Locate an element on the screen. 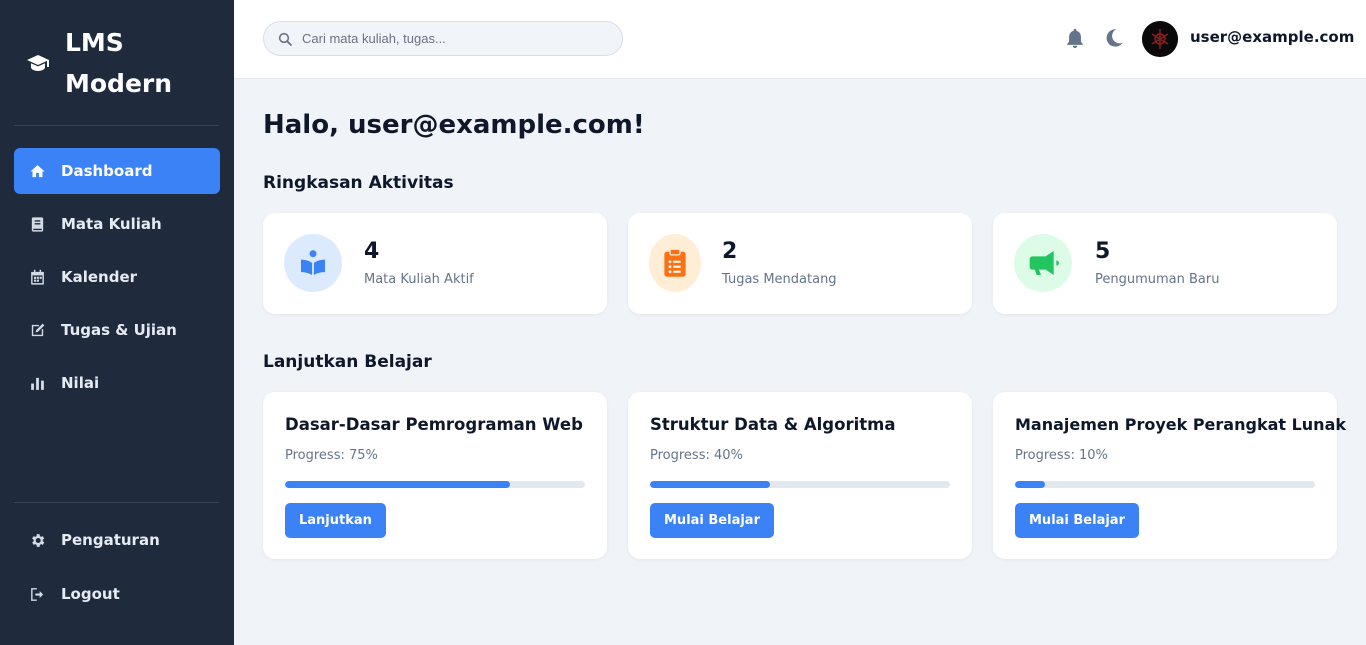  continue-button: Lanjutkan is located at coordinates (335, 520).